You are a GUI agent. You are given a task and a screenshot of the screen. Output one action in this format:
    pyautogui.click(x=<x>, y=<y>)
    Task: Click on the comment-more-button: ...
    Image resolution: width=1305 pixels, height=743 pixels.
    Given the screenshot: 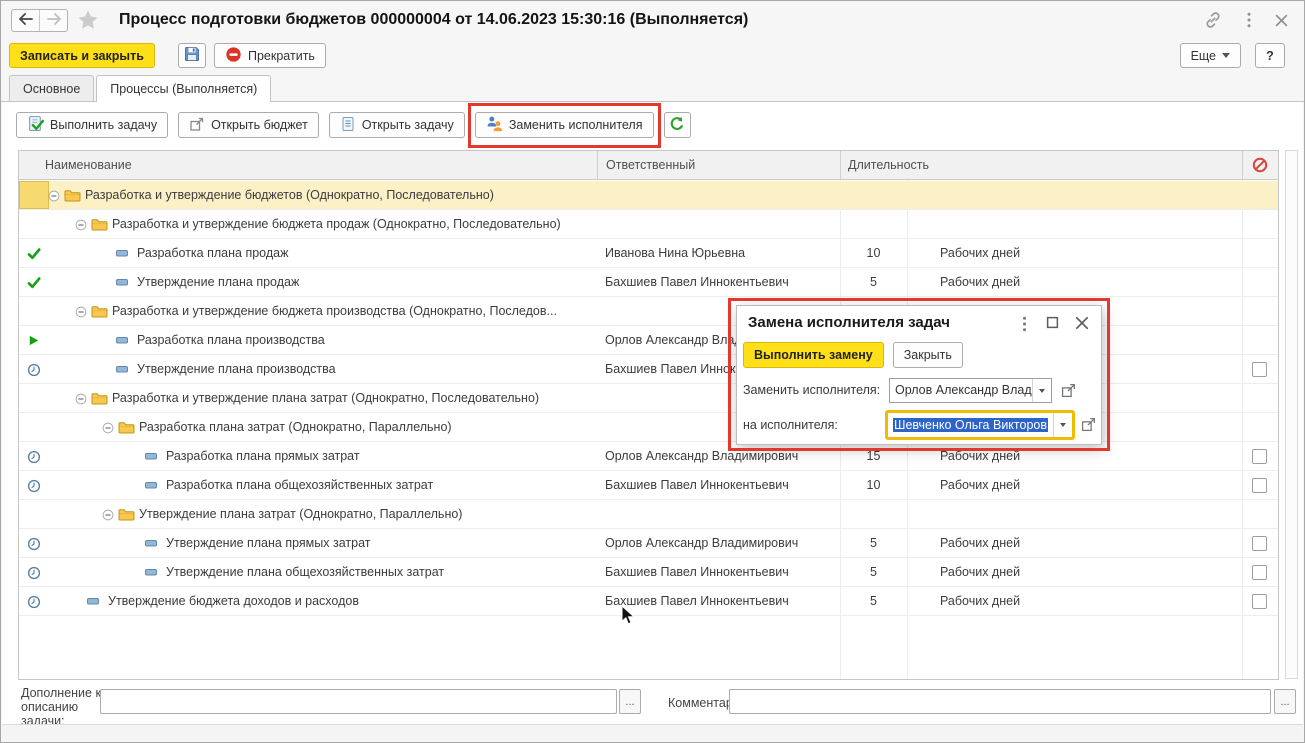 What is the action you would take?
    pyautogui.click(x=1285, y=701)
    